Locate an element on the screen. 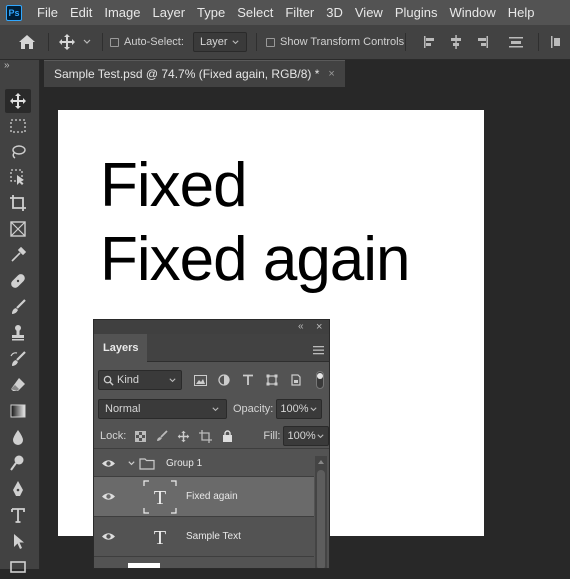 The height and width of the screenshot is (579, 570). fill-field: 100% is located at coordinates (306, 436).